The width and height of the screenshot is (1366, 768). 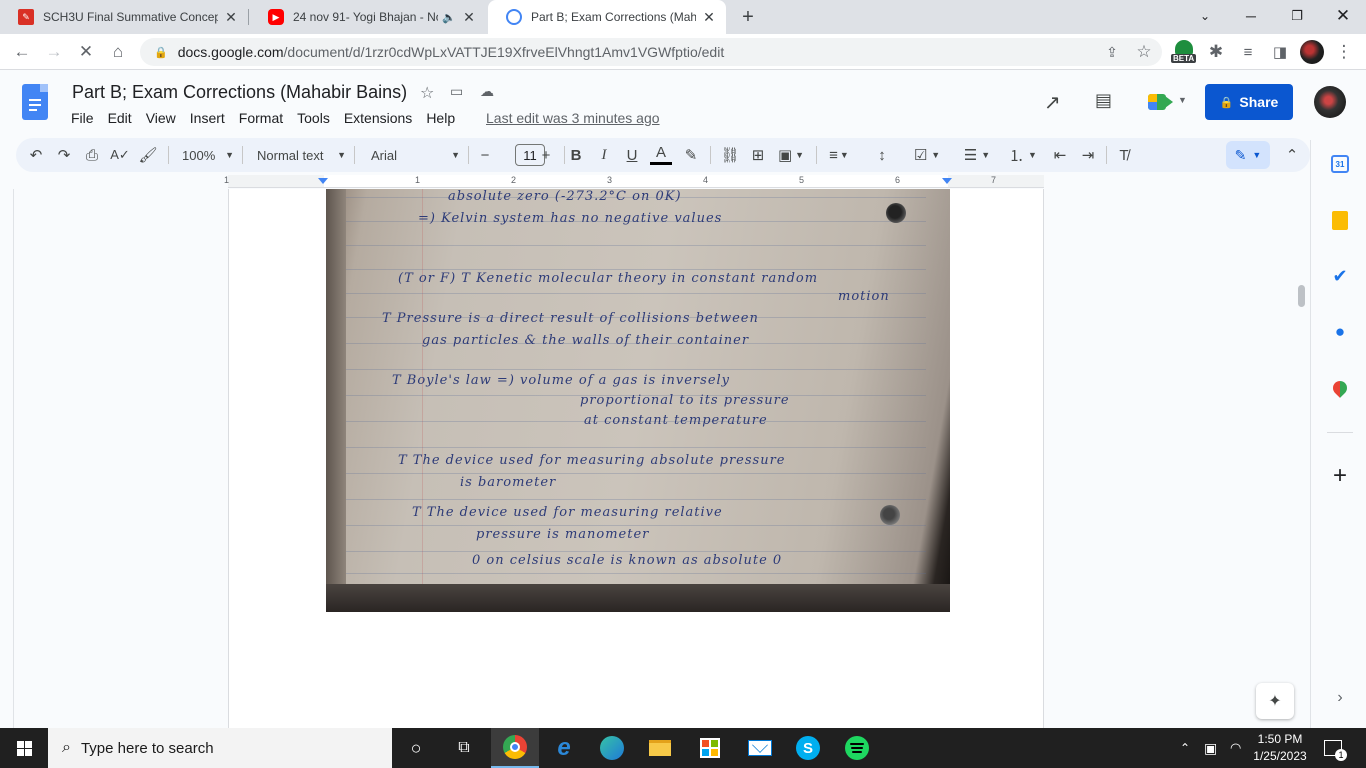 What do you see at coordinates (839, 155) in the screenshot?
I see `align-icon: ≡ ▼` at bounding box center [839, 155].